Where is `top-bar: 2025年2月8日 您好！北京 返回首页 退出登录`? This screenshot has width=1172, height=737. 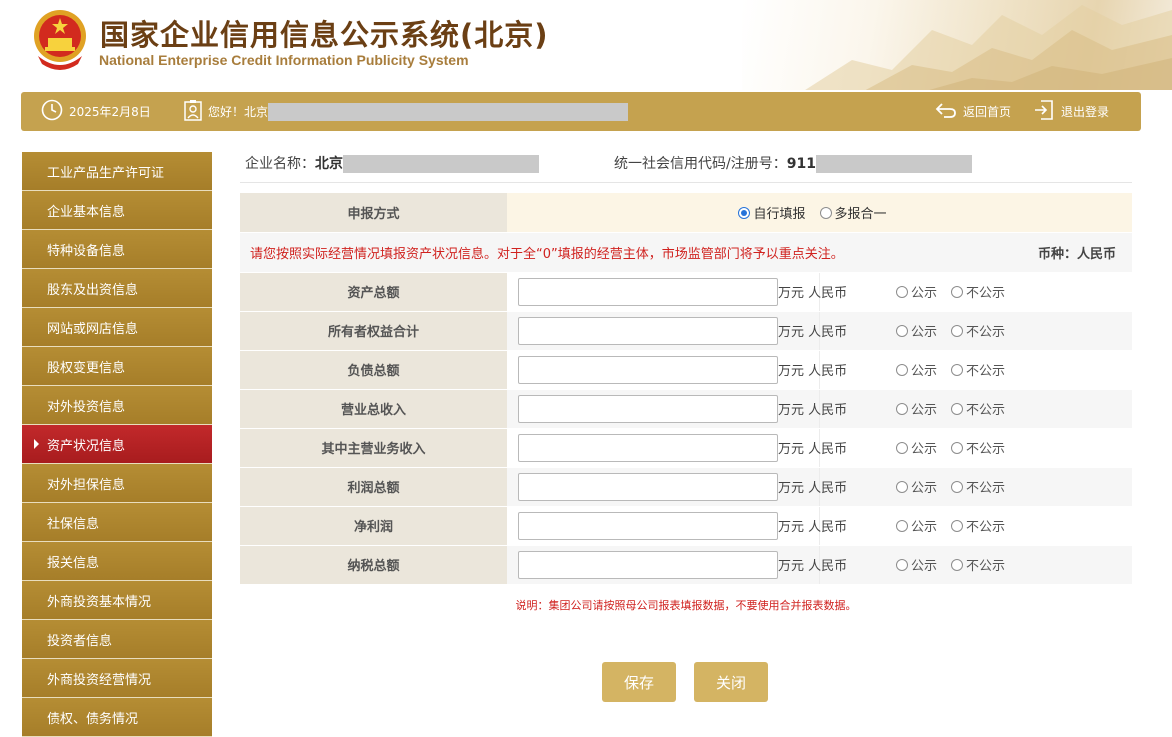 top-bar: 2025年2月8日 您好！北京 返回首页 退出登录 is located at coordinates (581, 111).